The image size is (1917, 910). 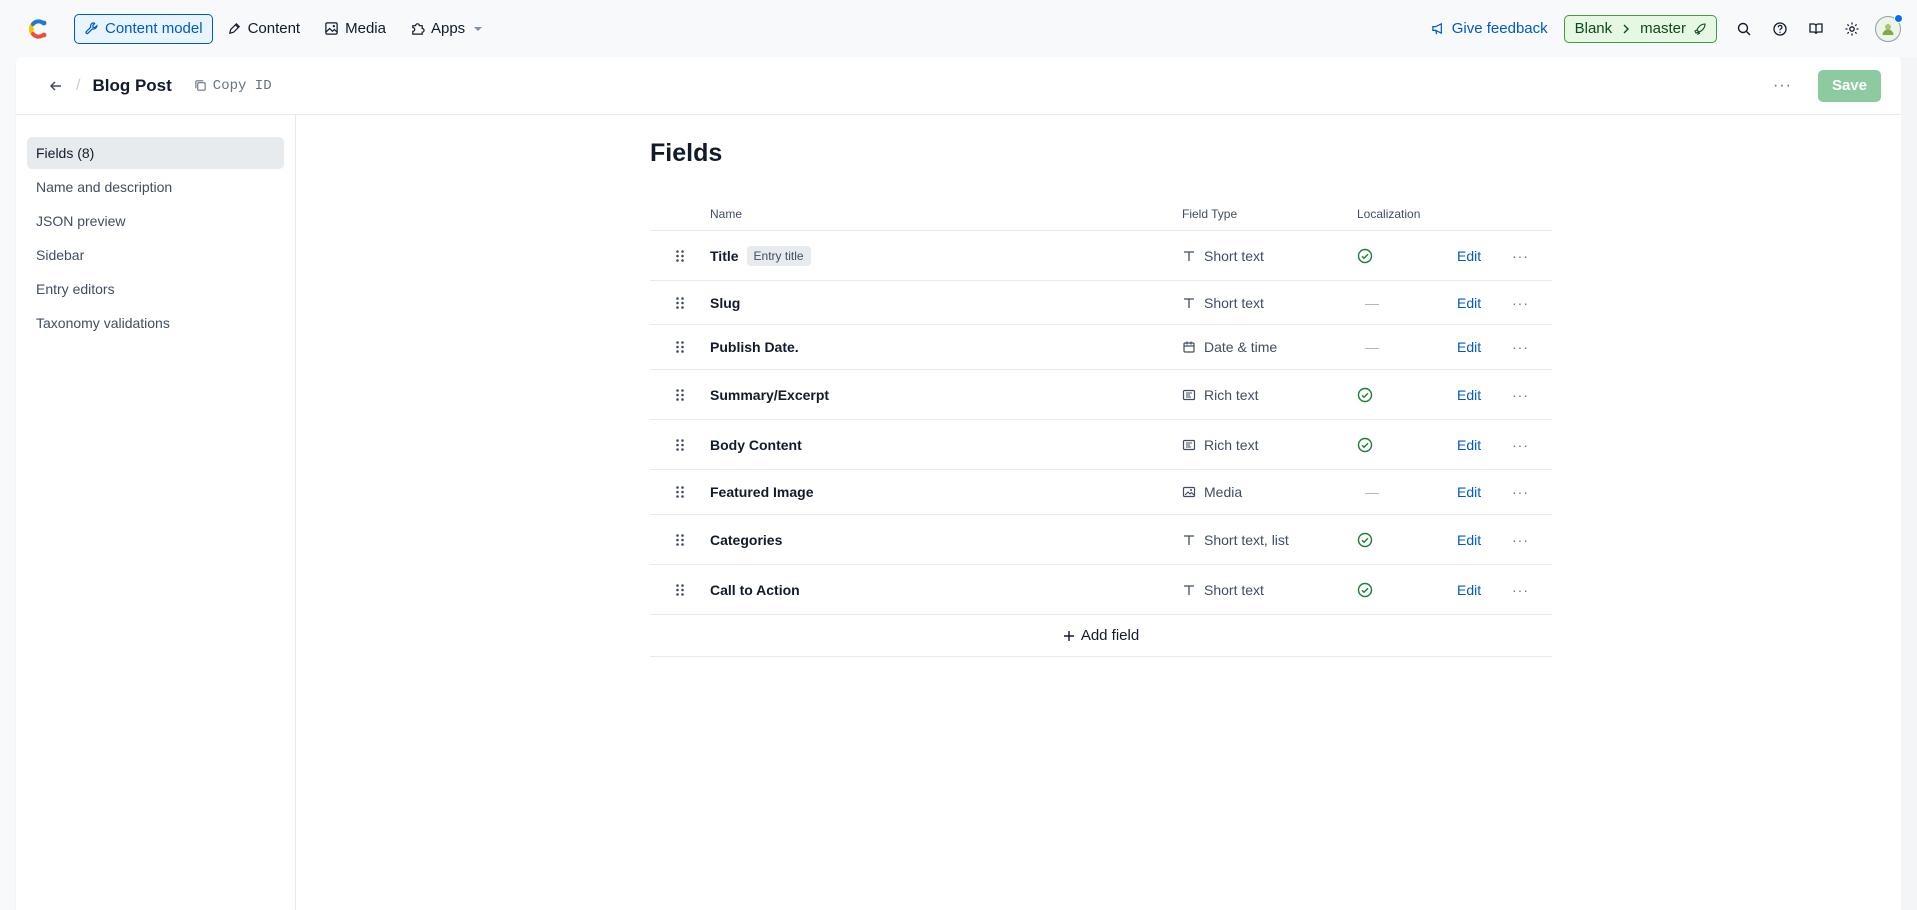 I want to click on field-name-cell: Categories, so click(x=946, y=540).